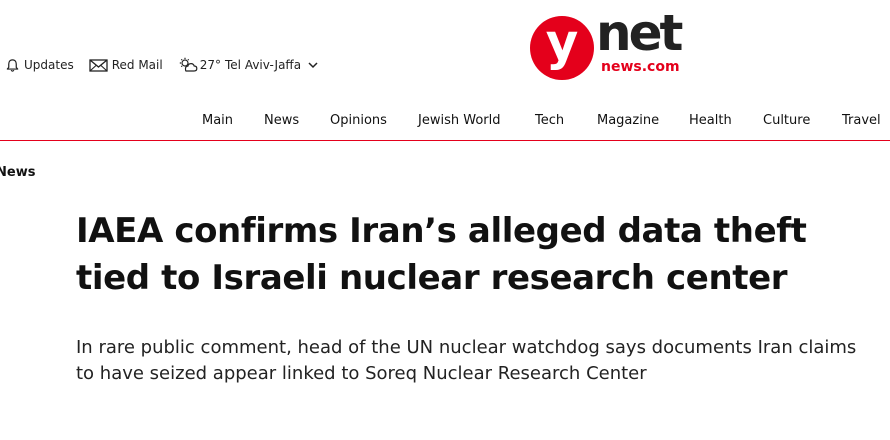 The width and height of the screenshot is (890, 440). I want to click on temperature: 27°, so click(210, 65).